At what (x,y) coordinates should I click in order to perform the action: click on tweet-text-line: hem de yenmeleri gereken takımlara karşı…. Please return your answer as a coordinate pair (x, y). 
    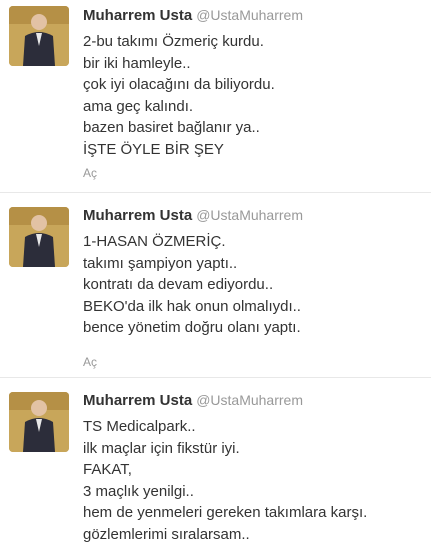
    Looking at the image, I should click on (225, 513).